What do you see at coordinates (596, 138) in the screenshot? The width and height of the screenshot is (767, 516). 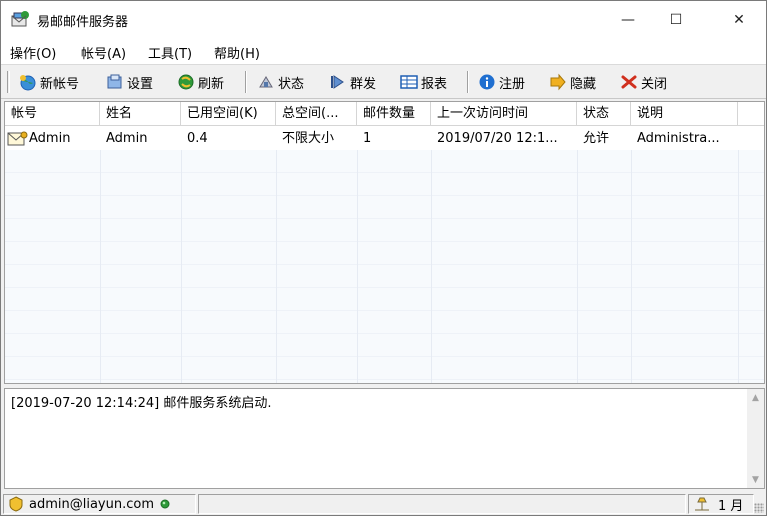 I see `cell-status: 允许` at bounding box center [596, 138].